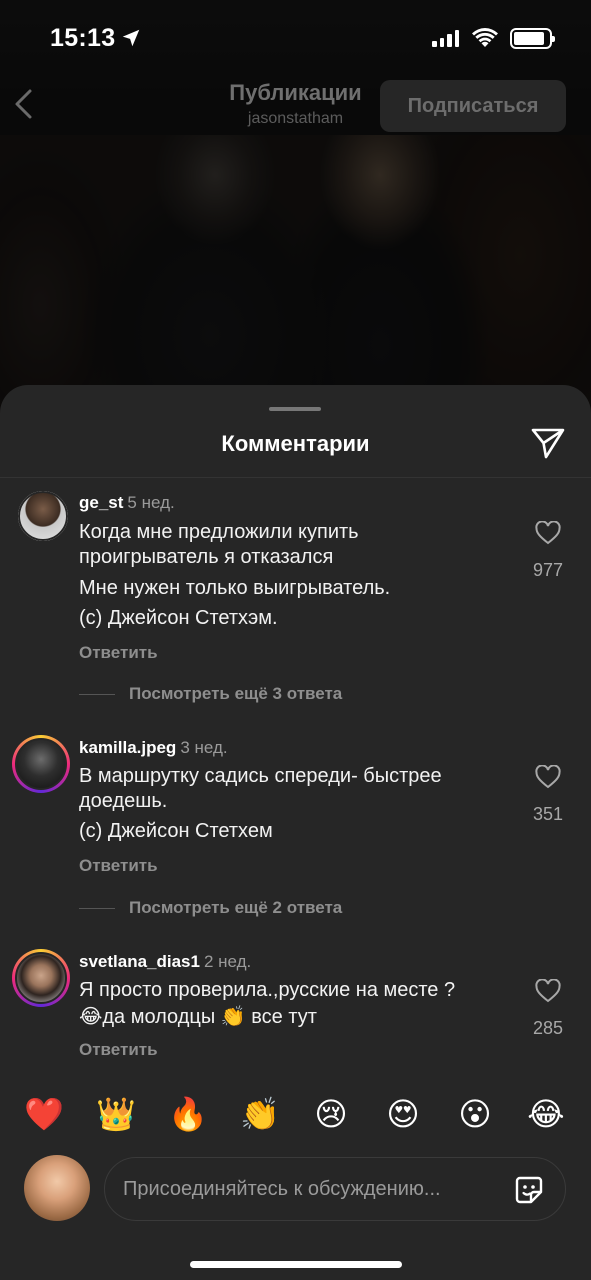 This screenshot has width=591, height=1280. Describe the element at coordinates (44, 1114) in the screenshot. I see `reaction-heart: ❤️` at that location.